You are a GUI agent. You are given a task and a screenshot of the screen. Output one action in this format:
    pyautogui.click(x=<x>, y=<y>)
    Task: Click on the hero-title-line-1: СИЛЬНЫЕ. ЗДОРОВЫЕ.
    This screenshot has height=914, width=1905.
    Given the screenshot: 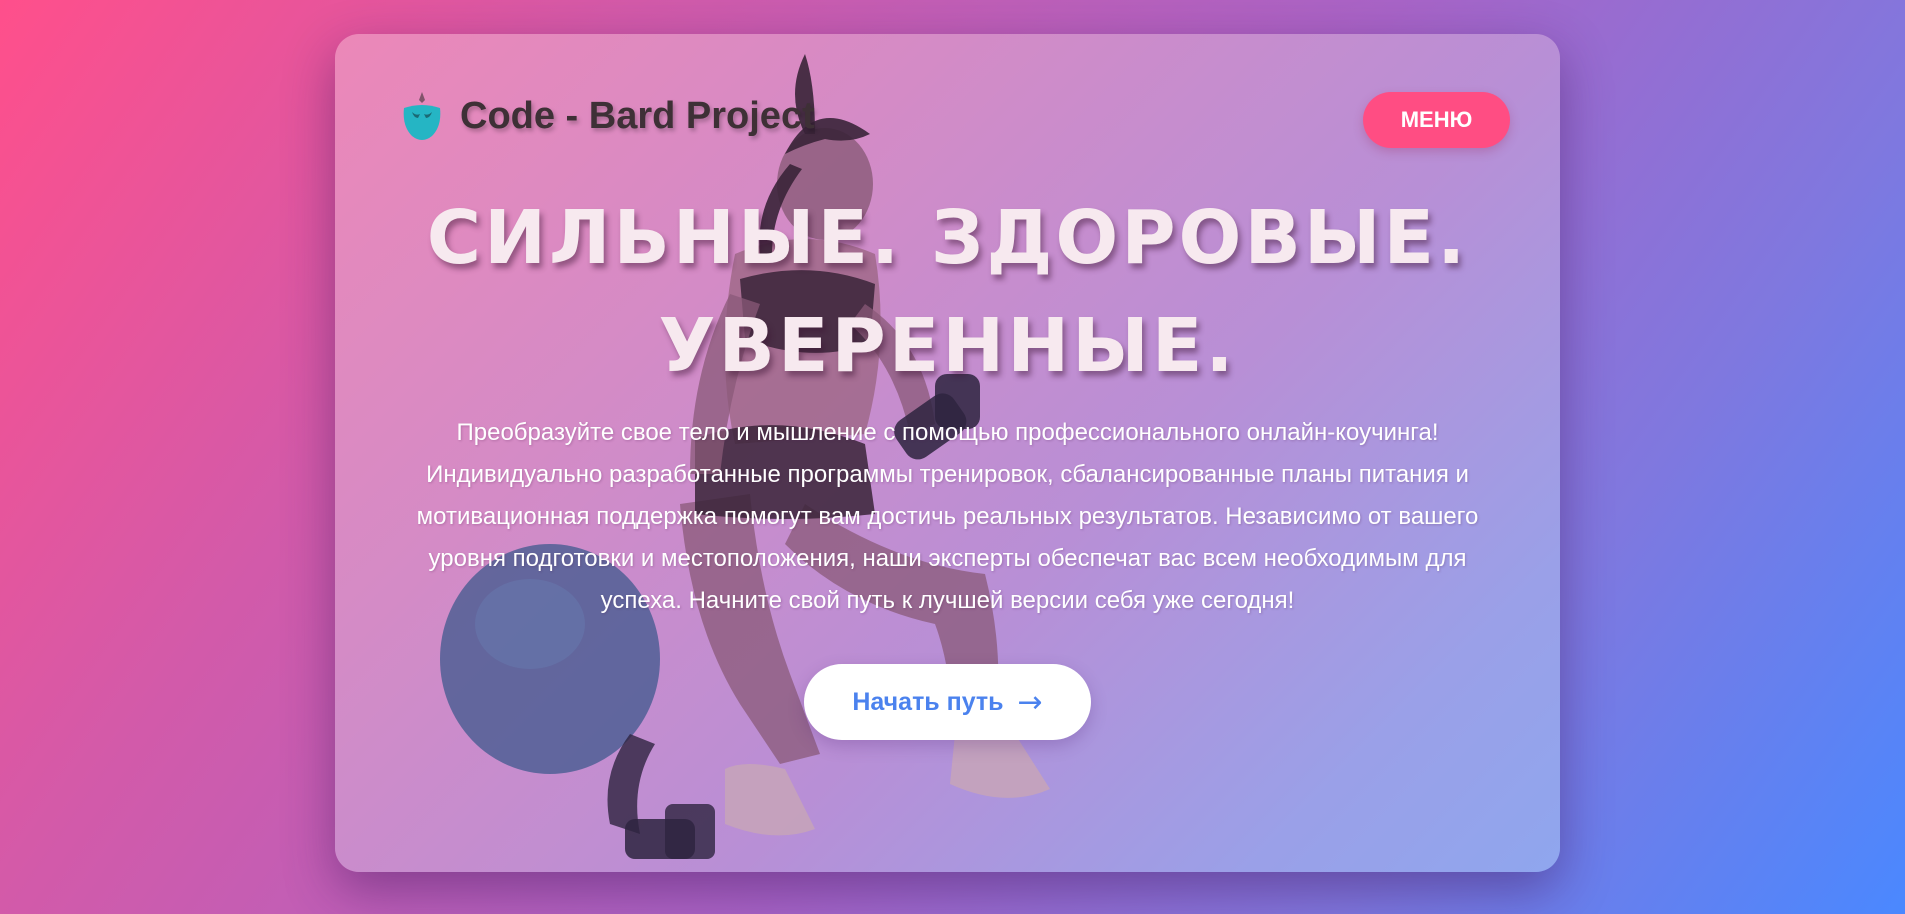 What is the action you would take?
    pyautogui.click(x=947, y=238)
    